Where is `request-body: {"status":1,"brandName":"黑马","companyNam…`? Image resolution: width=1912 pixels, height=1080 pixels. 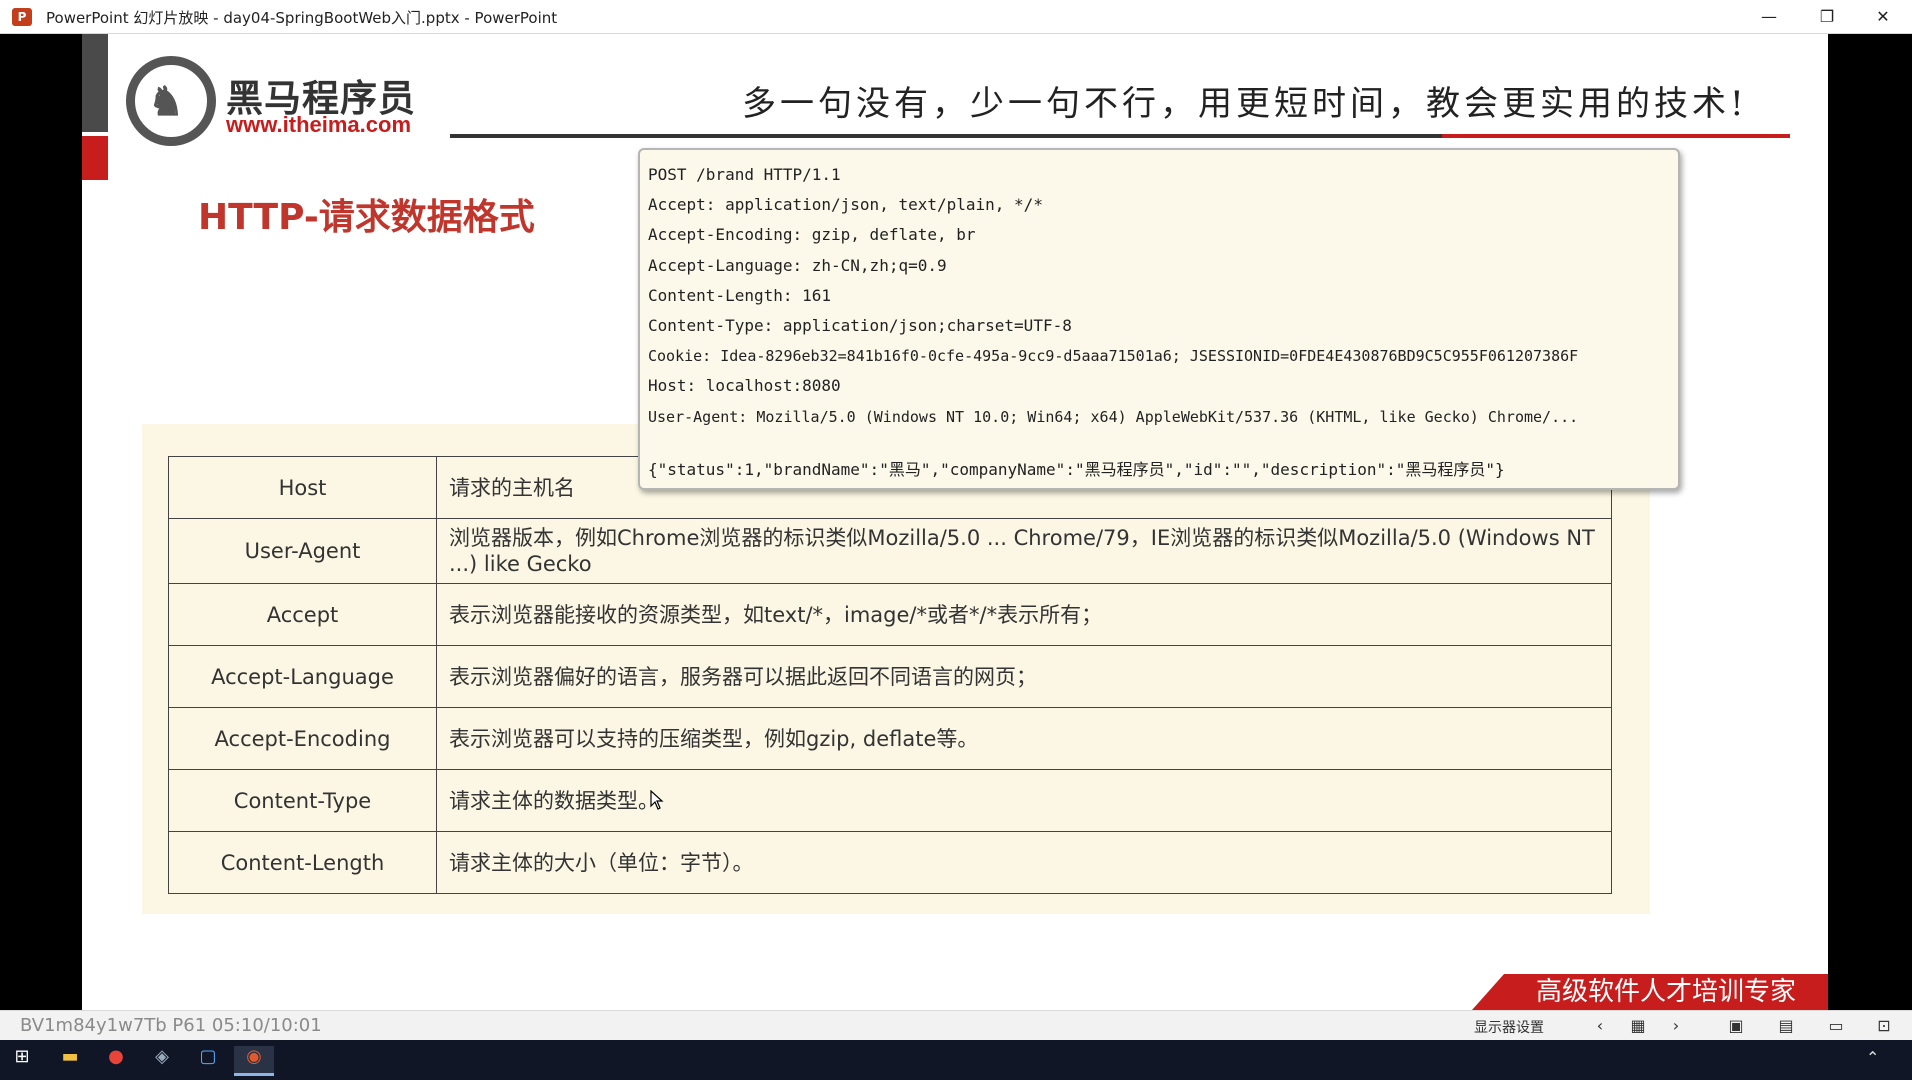
request-body: {"status":1,"brandName":"黑马","companyNam… is located at coordinates (1076, 469).